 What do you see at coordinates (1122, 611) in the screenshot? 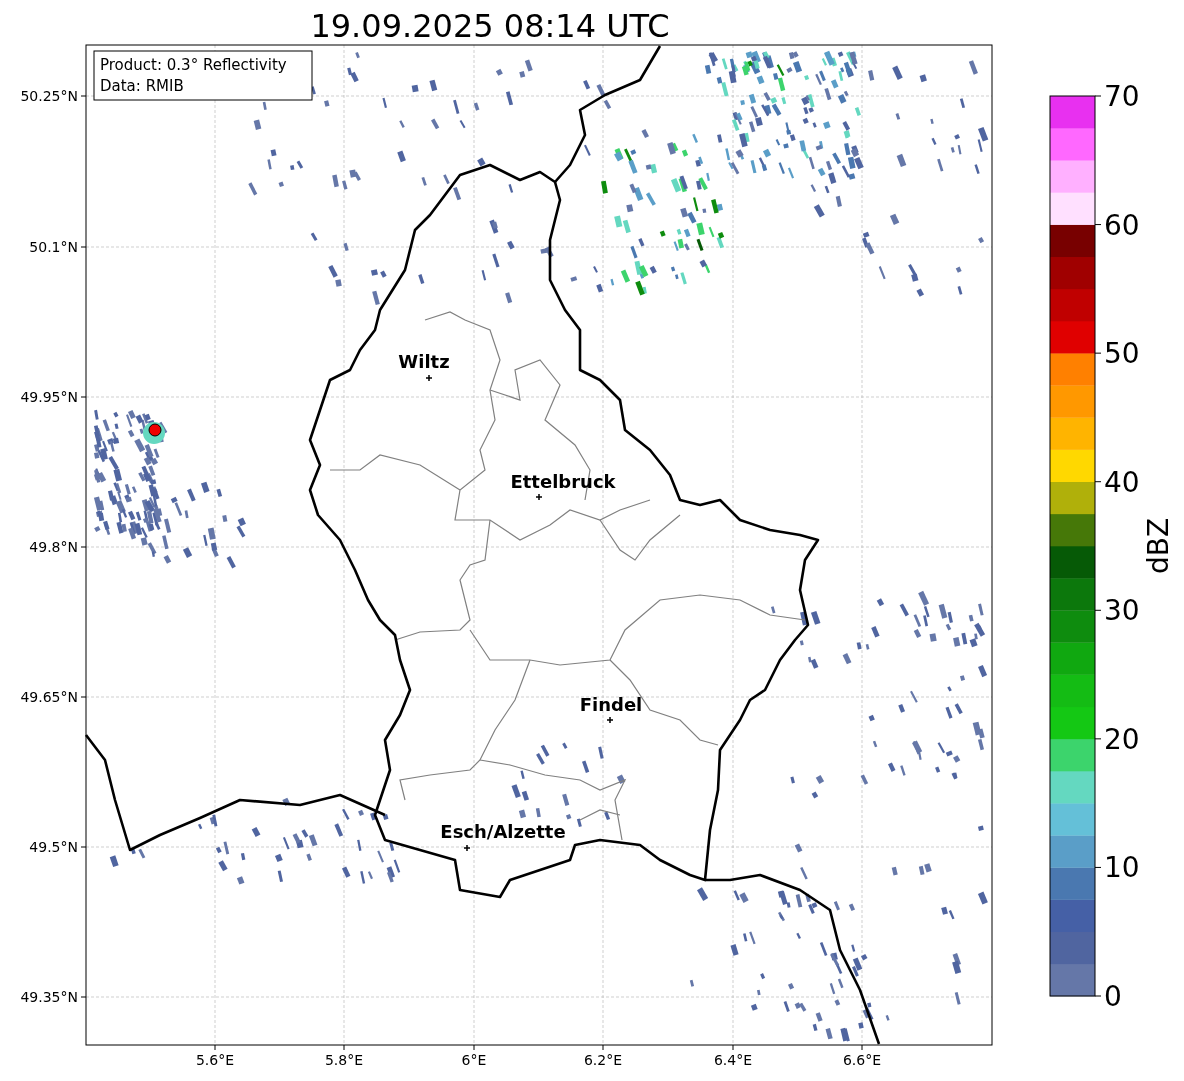
I see `colorbar-tick-label: 30` at bounding box center [1122, 611].